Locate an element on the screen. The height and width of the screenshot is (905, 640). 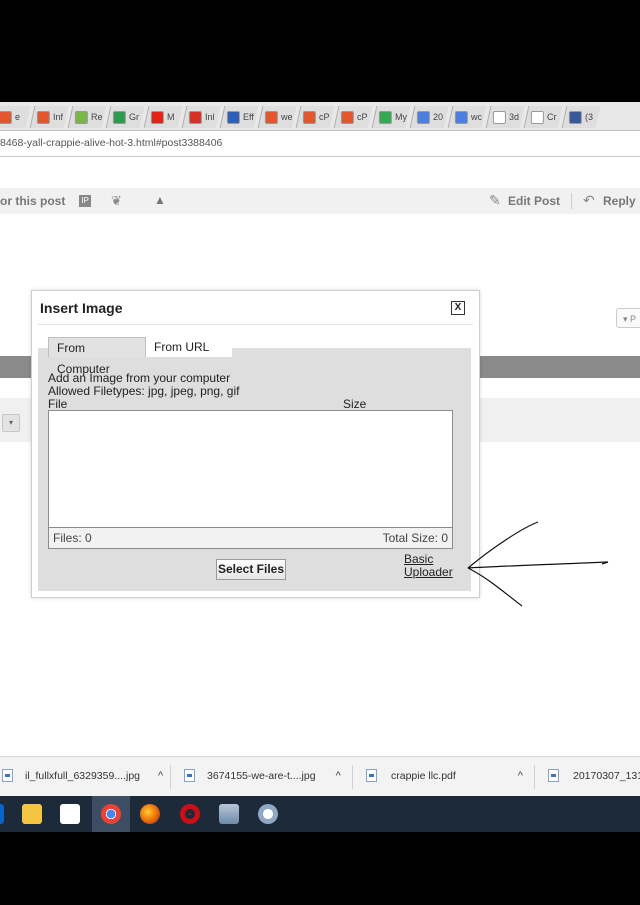
browser-tab: M is located at coordinates (163, 117).